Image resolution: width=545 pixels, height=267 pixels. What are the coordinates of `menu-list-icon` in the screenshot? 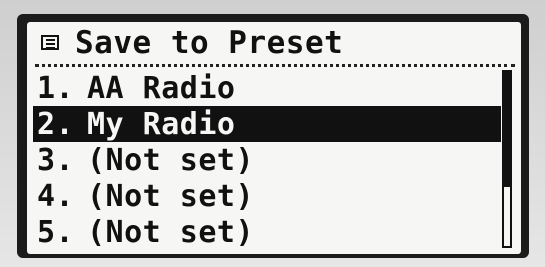 It's located at (50, 42).